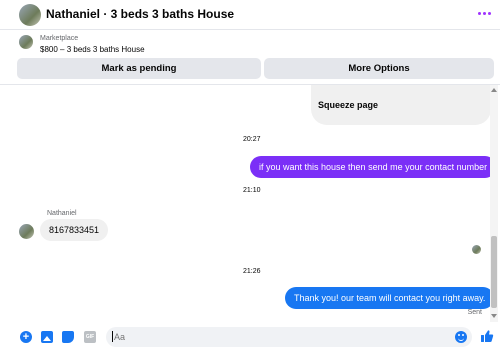  What do you see at coordinates (59, 38) in the screenshot?
I see `marketplace-label: Marketplace` at bounding box center [59, 38].